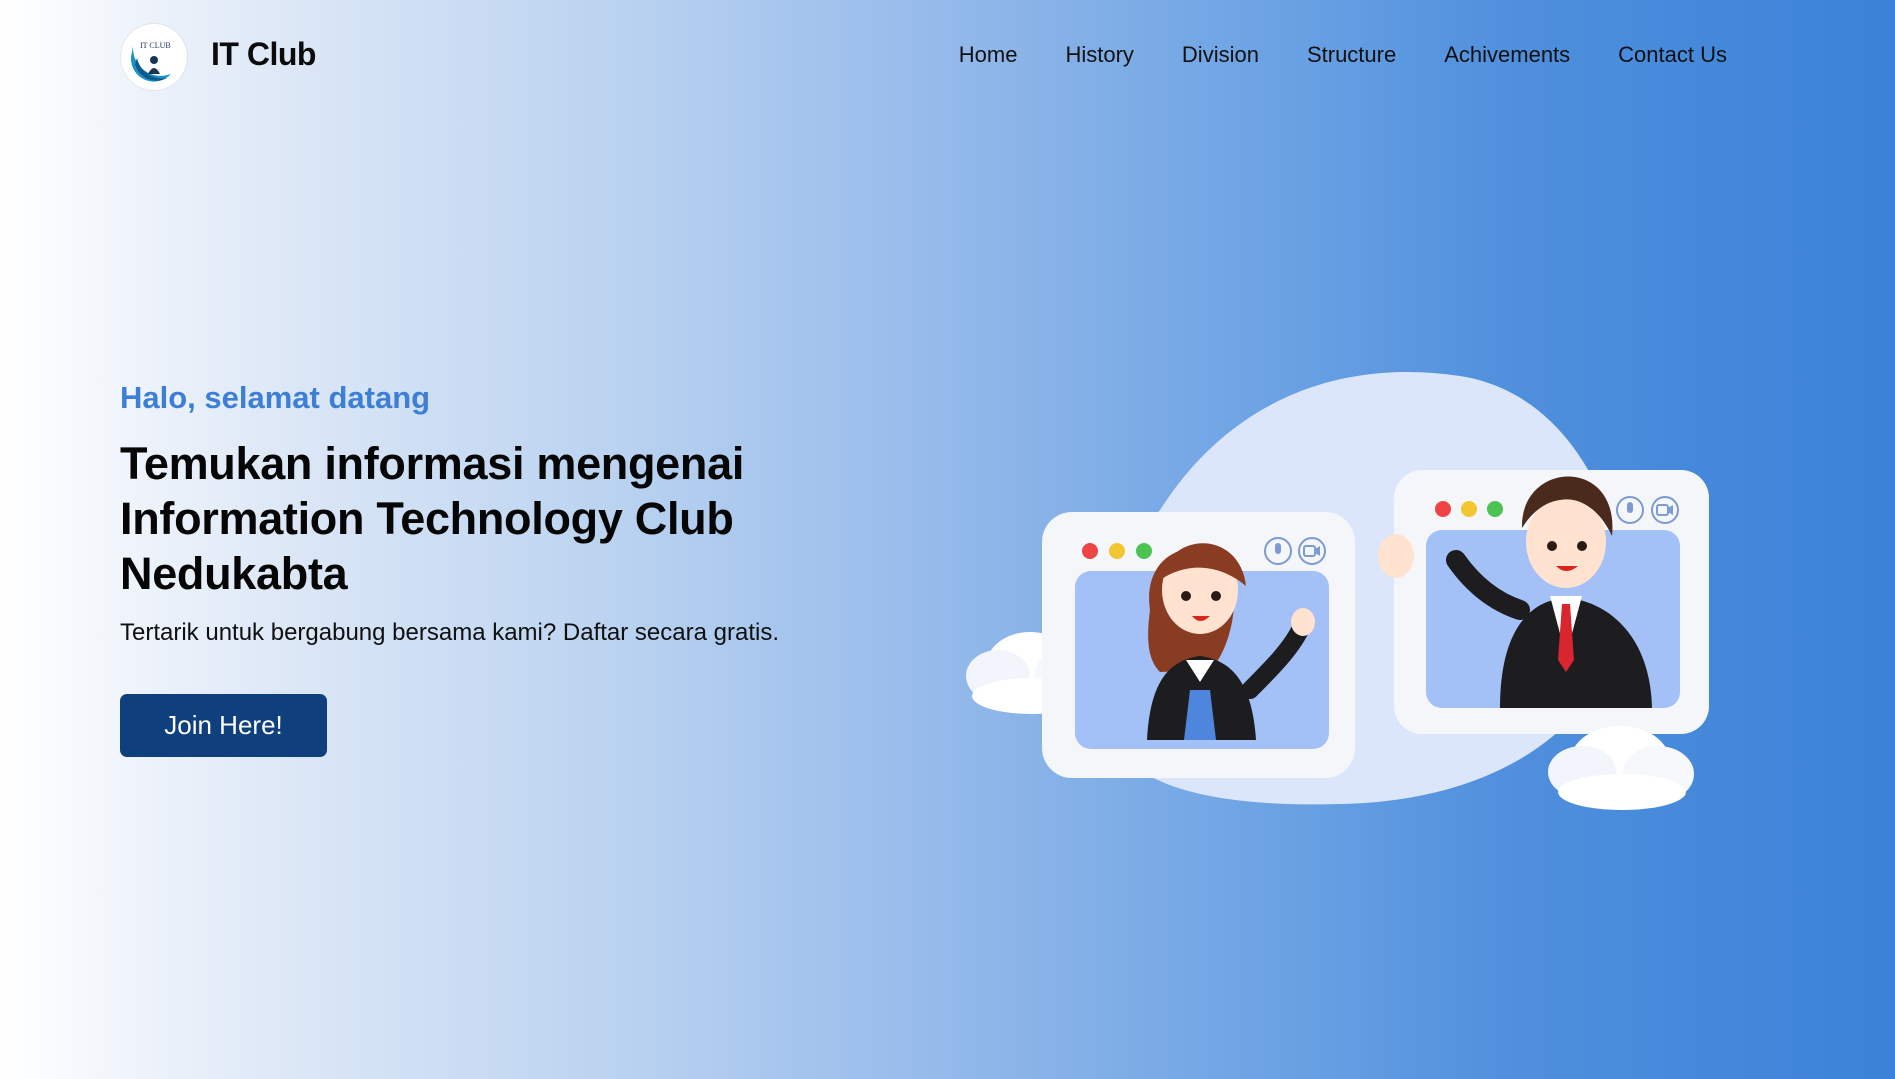 This screenshot has width=1895, height=1079. I want to click on nav-link-history: History, so click(1099, 54).